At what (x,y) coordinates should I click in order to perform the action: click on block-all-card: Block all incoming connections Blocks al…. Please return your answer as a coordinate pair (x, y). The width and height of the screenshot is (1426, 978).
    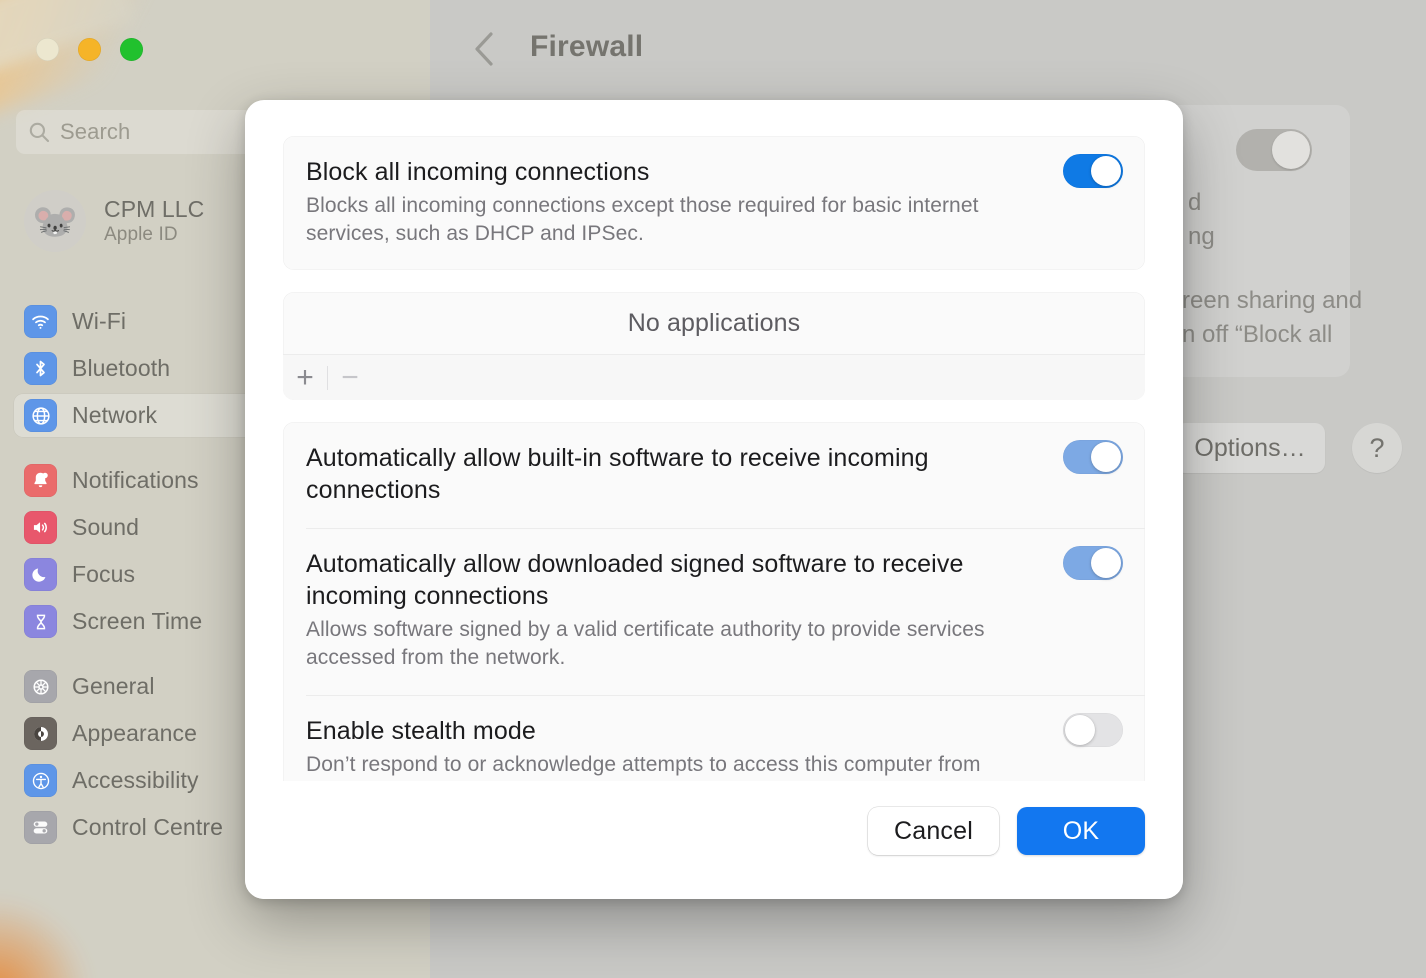
    Looking at the image, I should click on (714, 203).